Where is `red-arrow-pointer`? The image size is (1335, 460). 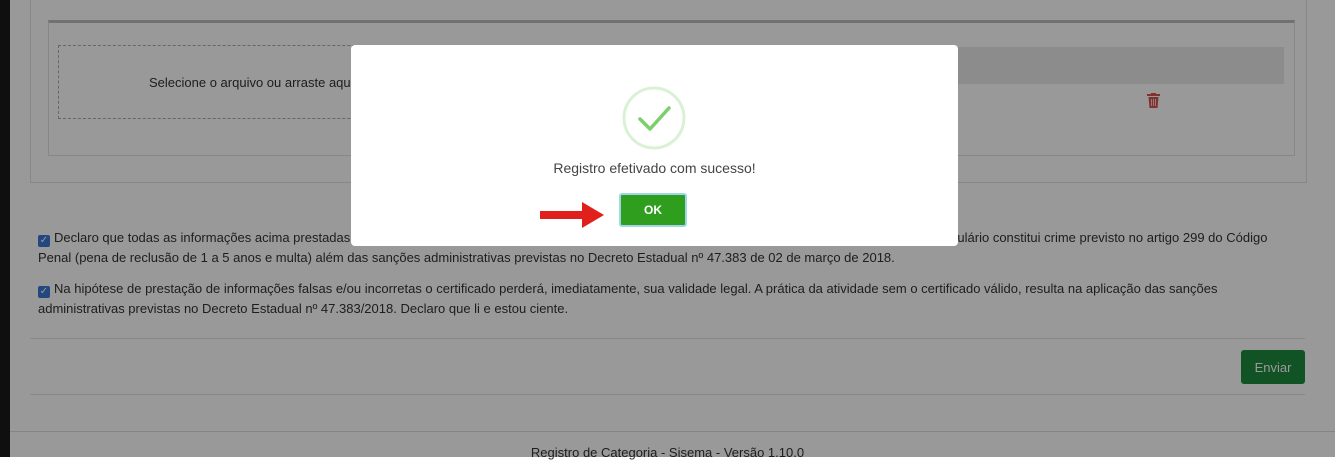
red-arrow-pointer is located at coordinates (572, 215).